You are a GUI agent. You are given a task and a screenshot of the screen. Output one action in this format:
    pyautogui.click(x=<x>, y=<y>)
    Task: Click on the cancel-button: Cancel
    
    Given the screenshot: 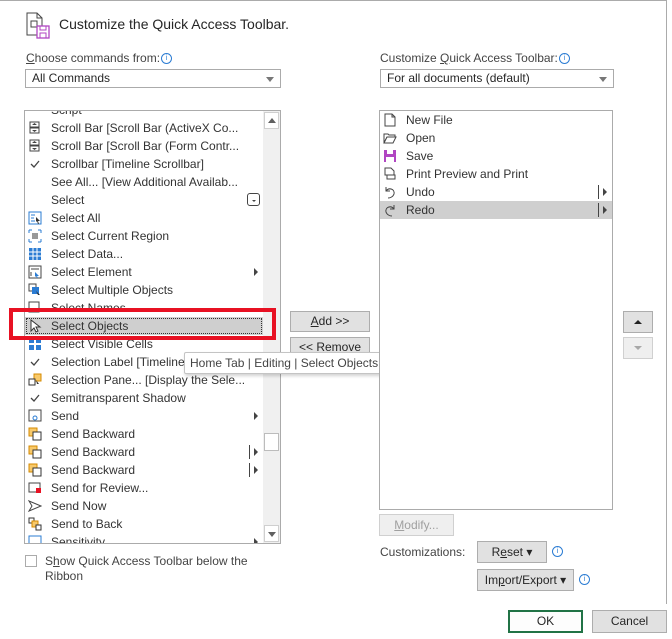 What is the action you would take?
    pyautogui.click(x=629, y=621)
    